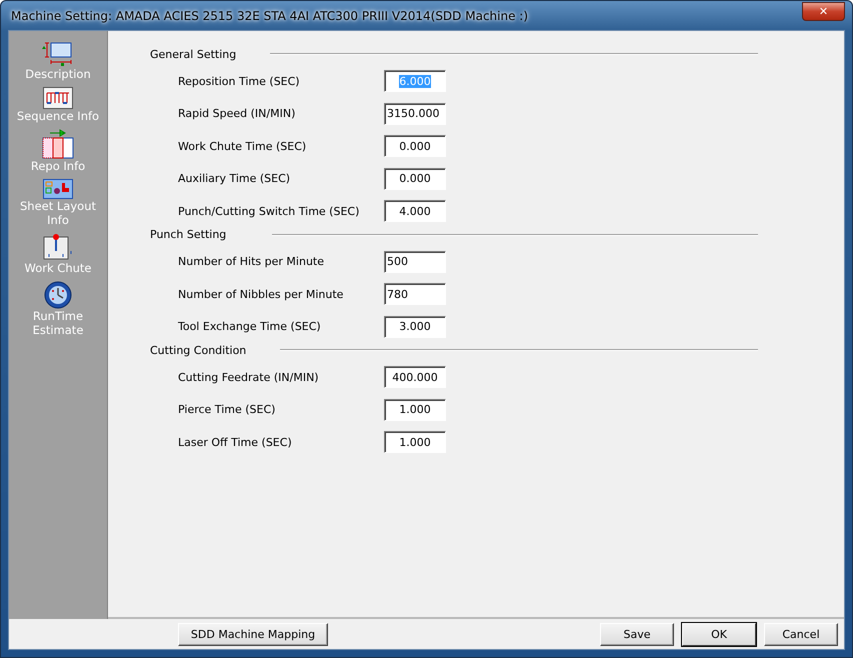 The width and height of the screenshot is (853, 658). What do you see at coordinates (227, 409) in the screenshot?
I see `field-label: Pierce Time (SEC)` at bounding box center [227, 409].